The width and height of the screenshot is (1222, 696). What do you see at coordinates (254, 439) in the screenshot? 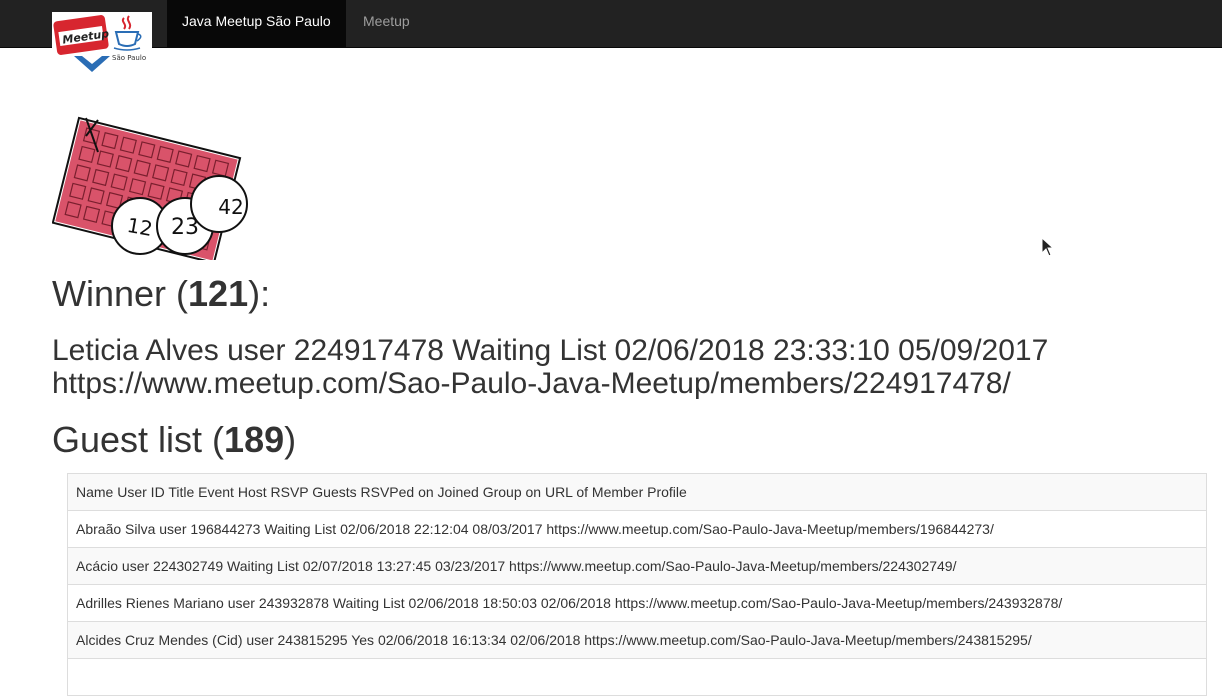
I see `guest-count: 189` at bounding box center [254, 439].